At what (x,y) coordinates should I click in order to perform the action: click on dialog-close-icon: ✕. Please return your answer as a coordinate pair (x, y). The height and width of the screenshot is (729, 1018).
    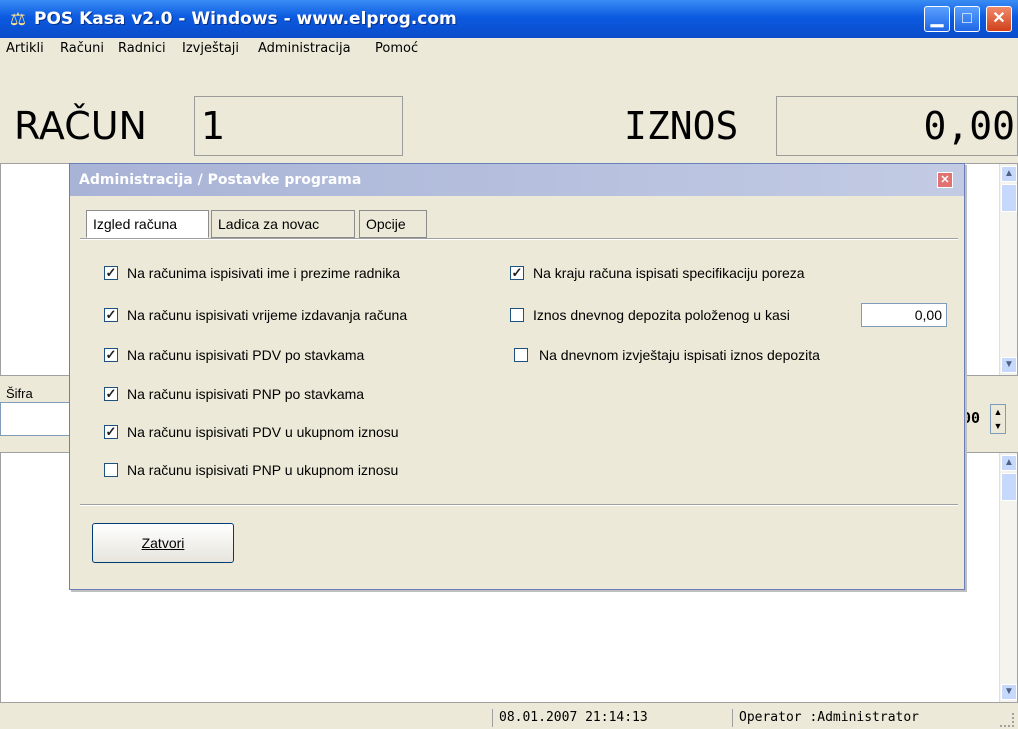
    Looking at the image, I should click on (945, 180).